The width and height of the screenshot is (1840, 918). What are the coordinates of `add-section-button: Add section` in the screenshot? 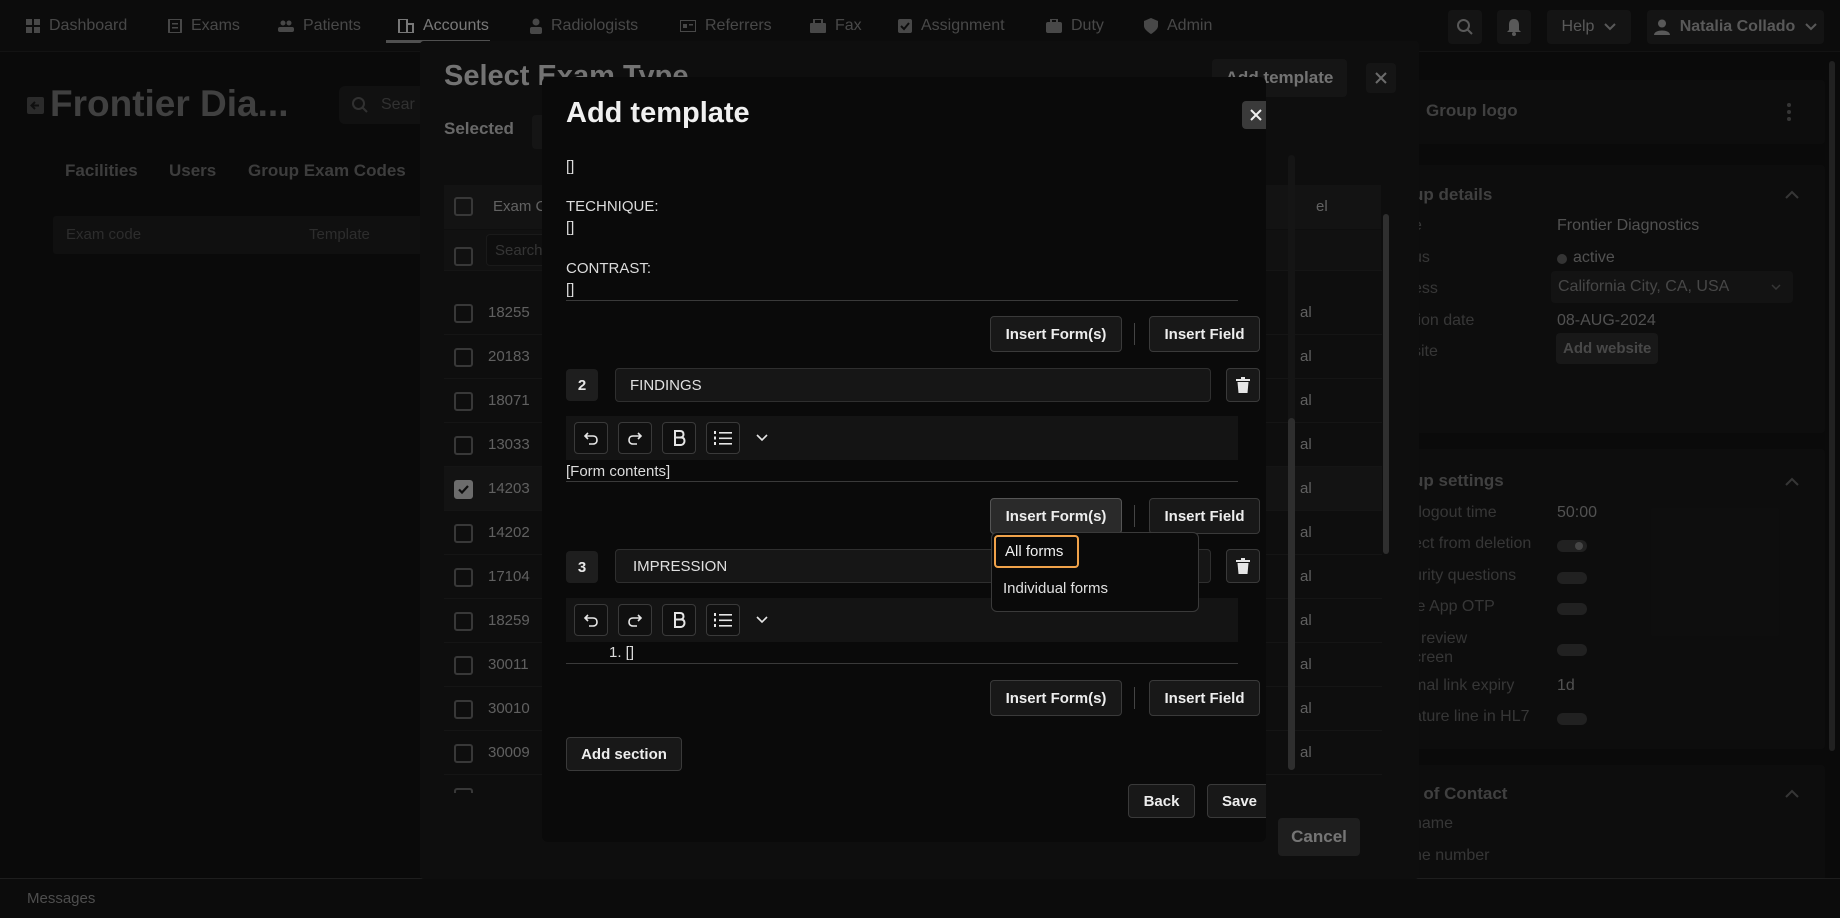 It's located at (624, 754).